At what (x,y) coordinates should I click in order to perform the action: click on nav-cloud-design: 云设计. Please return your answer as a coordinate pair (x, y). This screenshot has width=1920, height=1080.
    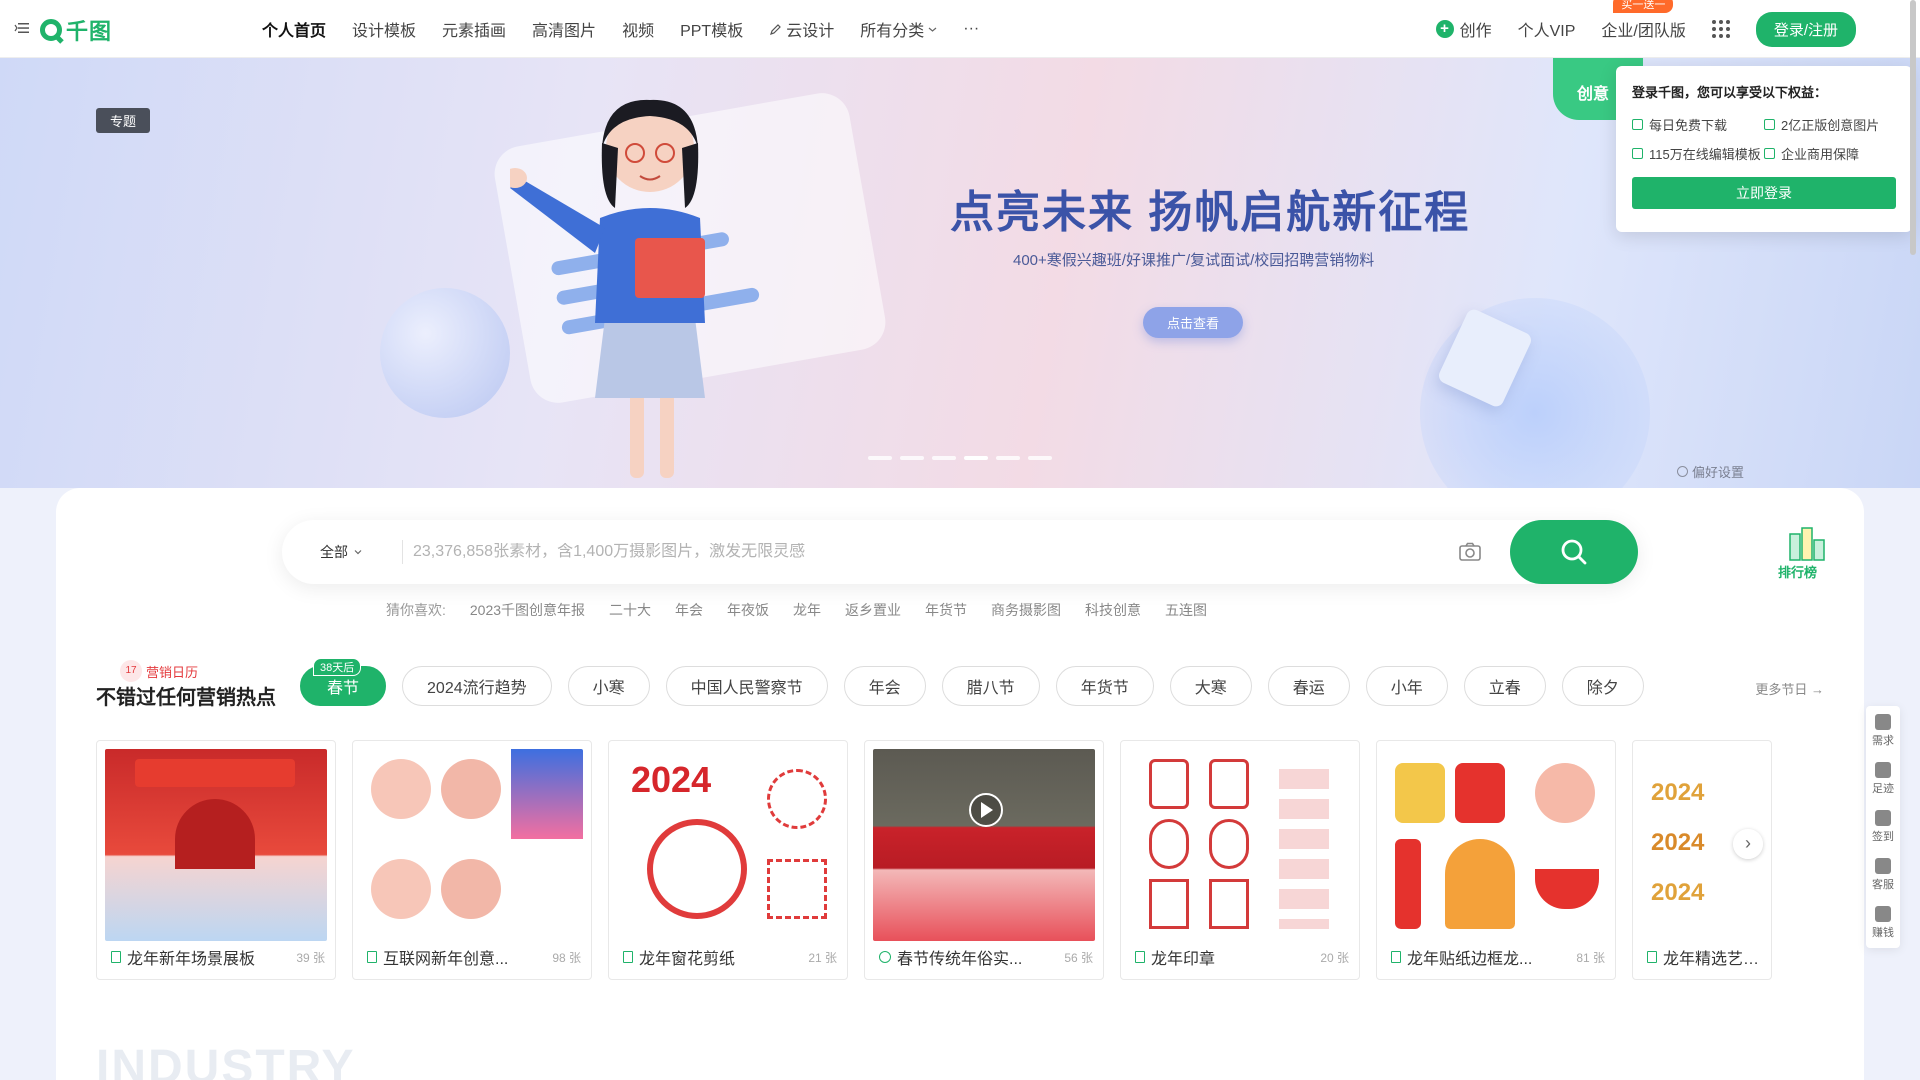
    Looking at the image, I should click on (801, 29).